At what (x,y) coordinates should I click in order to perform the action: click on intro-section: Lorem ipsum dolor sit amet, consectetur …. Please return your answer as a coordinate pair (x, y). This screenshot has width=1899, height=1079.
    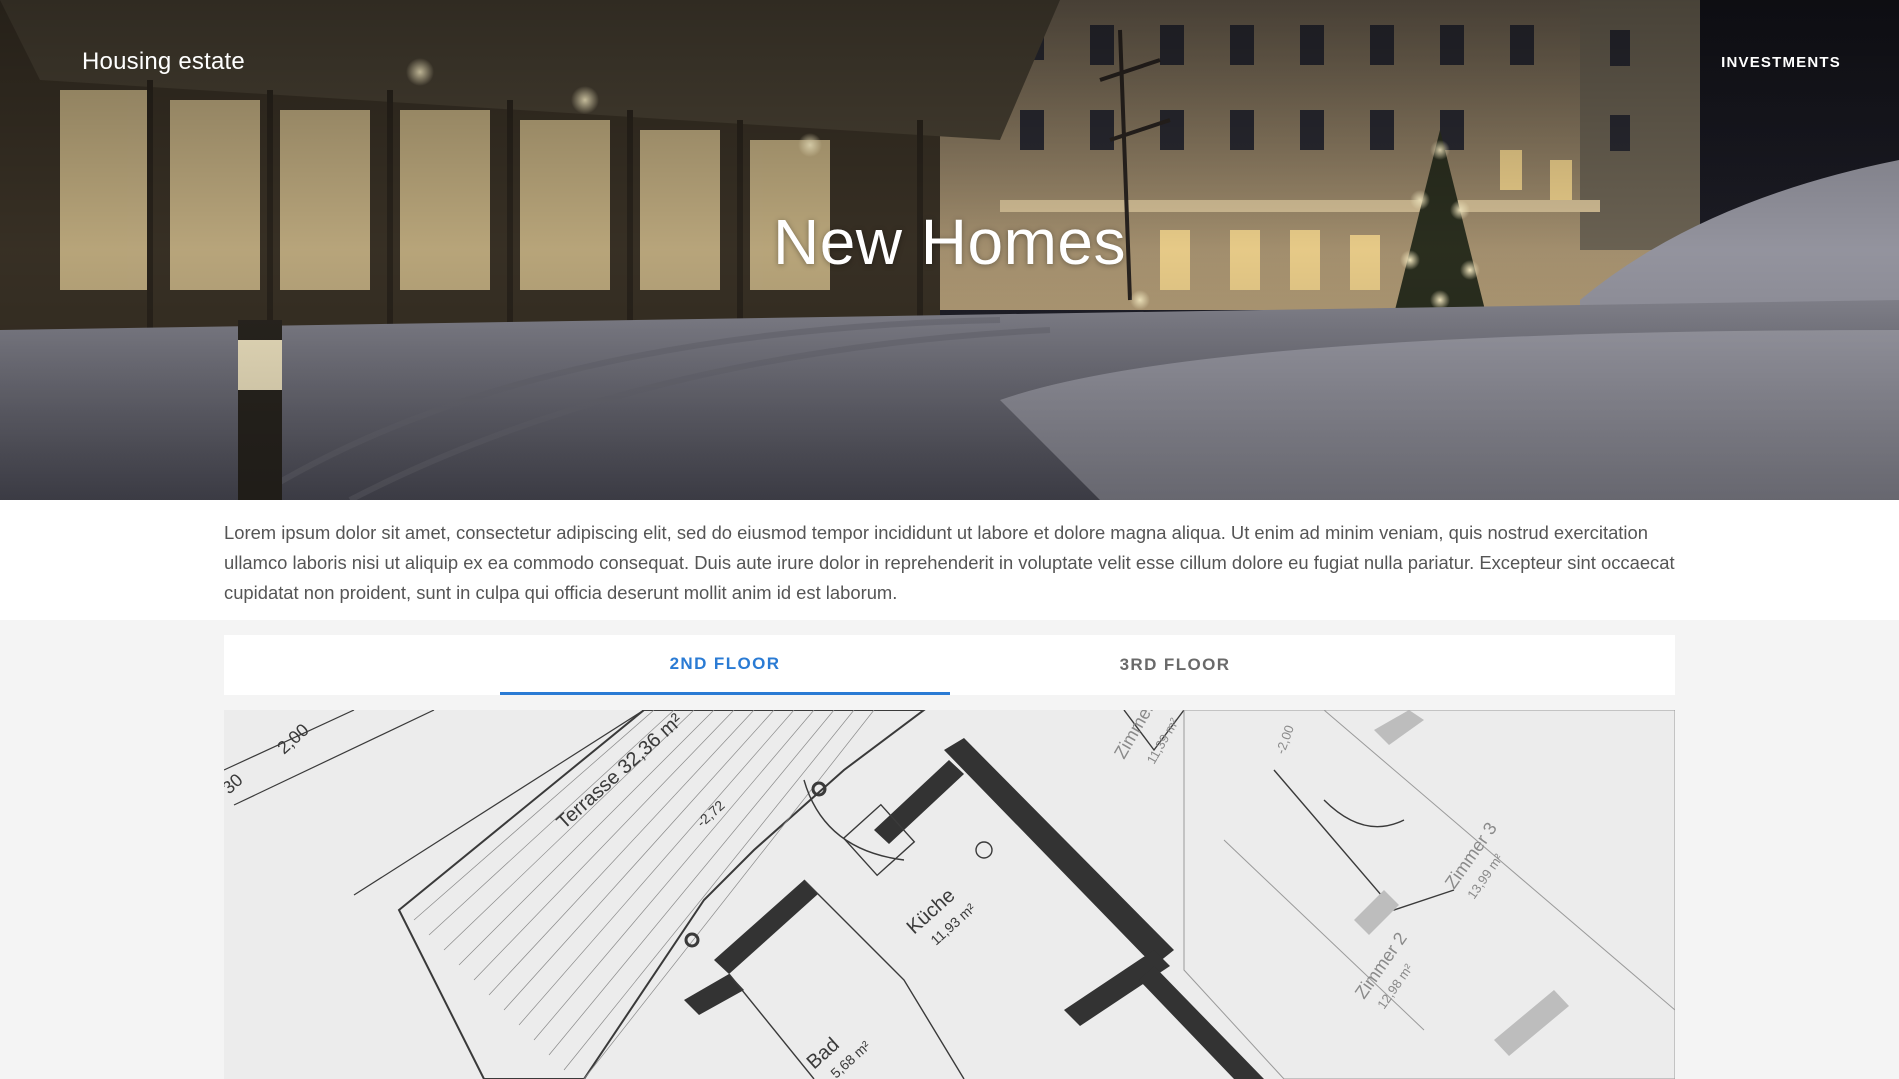
    Looking at the image, I should click on (949, 560).